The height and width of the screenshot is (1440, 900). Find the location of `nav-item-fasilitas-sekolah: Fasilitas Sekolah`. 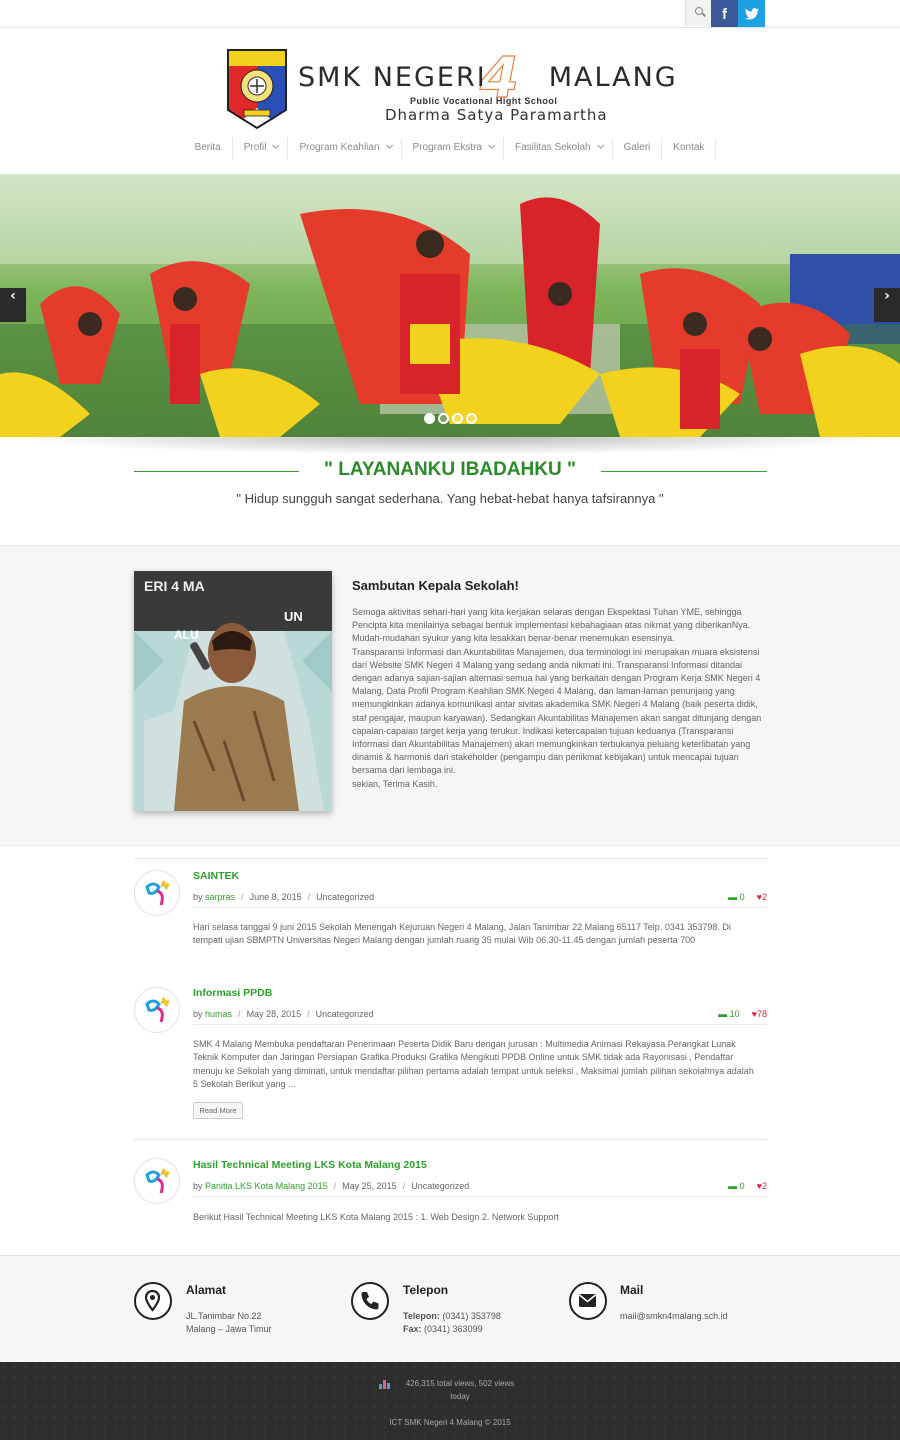

nav-item-fasilitas-sekolah: Fasilitas Sekolah is located at coordinates (558, 149).